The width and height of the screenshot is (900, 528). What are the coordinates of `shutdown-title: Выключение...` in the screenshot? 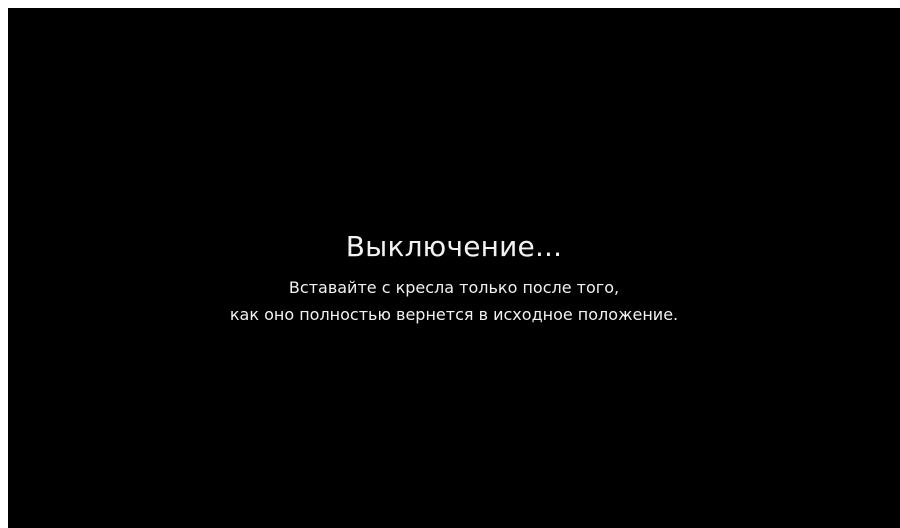 It's located at (454, 246).